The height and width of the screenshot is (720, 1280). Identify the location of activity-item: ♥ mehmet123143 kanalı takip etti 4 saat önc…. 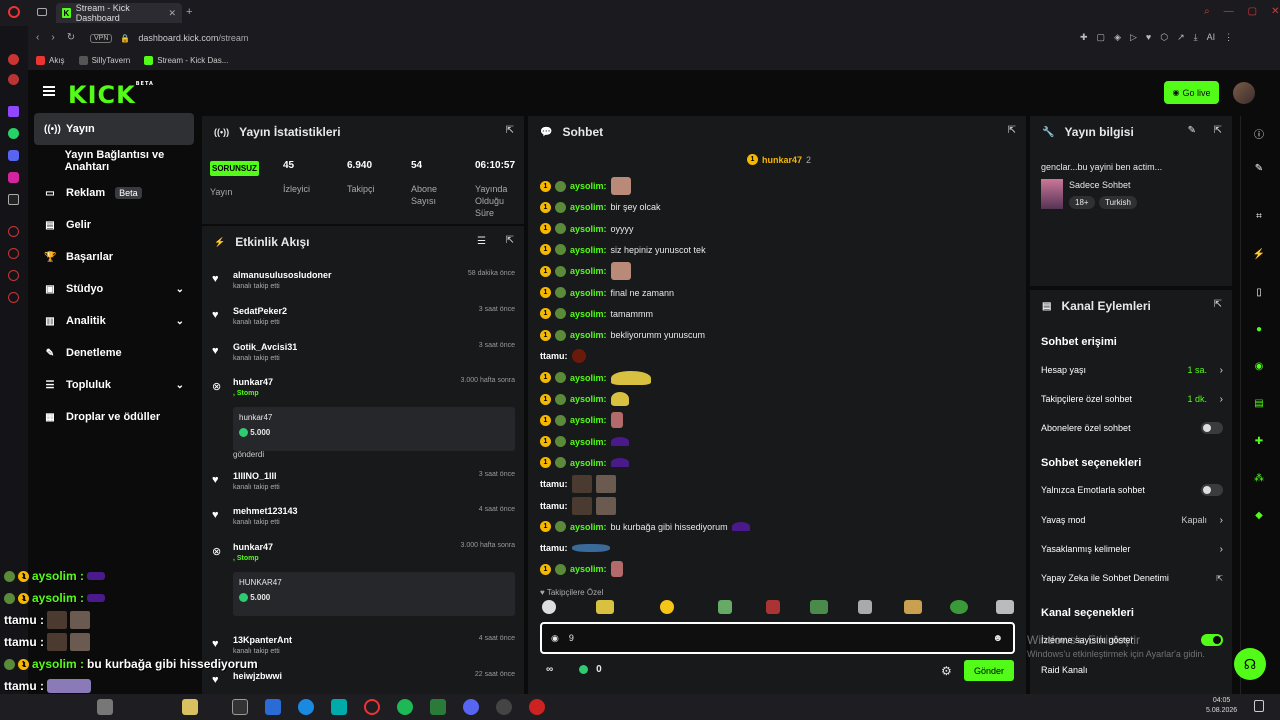
(363, 516).